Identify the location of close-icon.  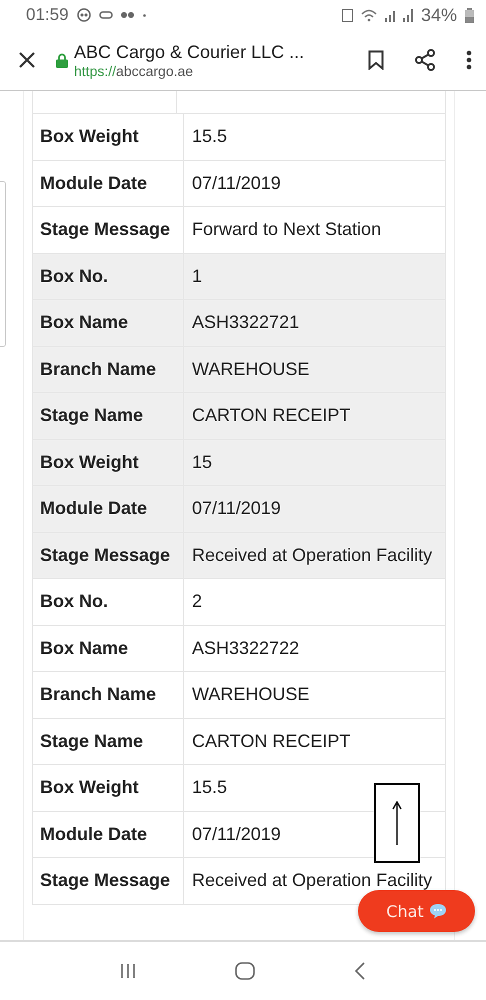
(27, 60).